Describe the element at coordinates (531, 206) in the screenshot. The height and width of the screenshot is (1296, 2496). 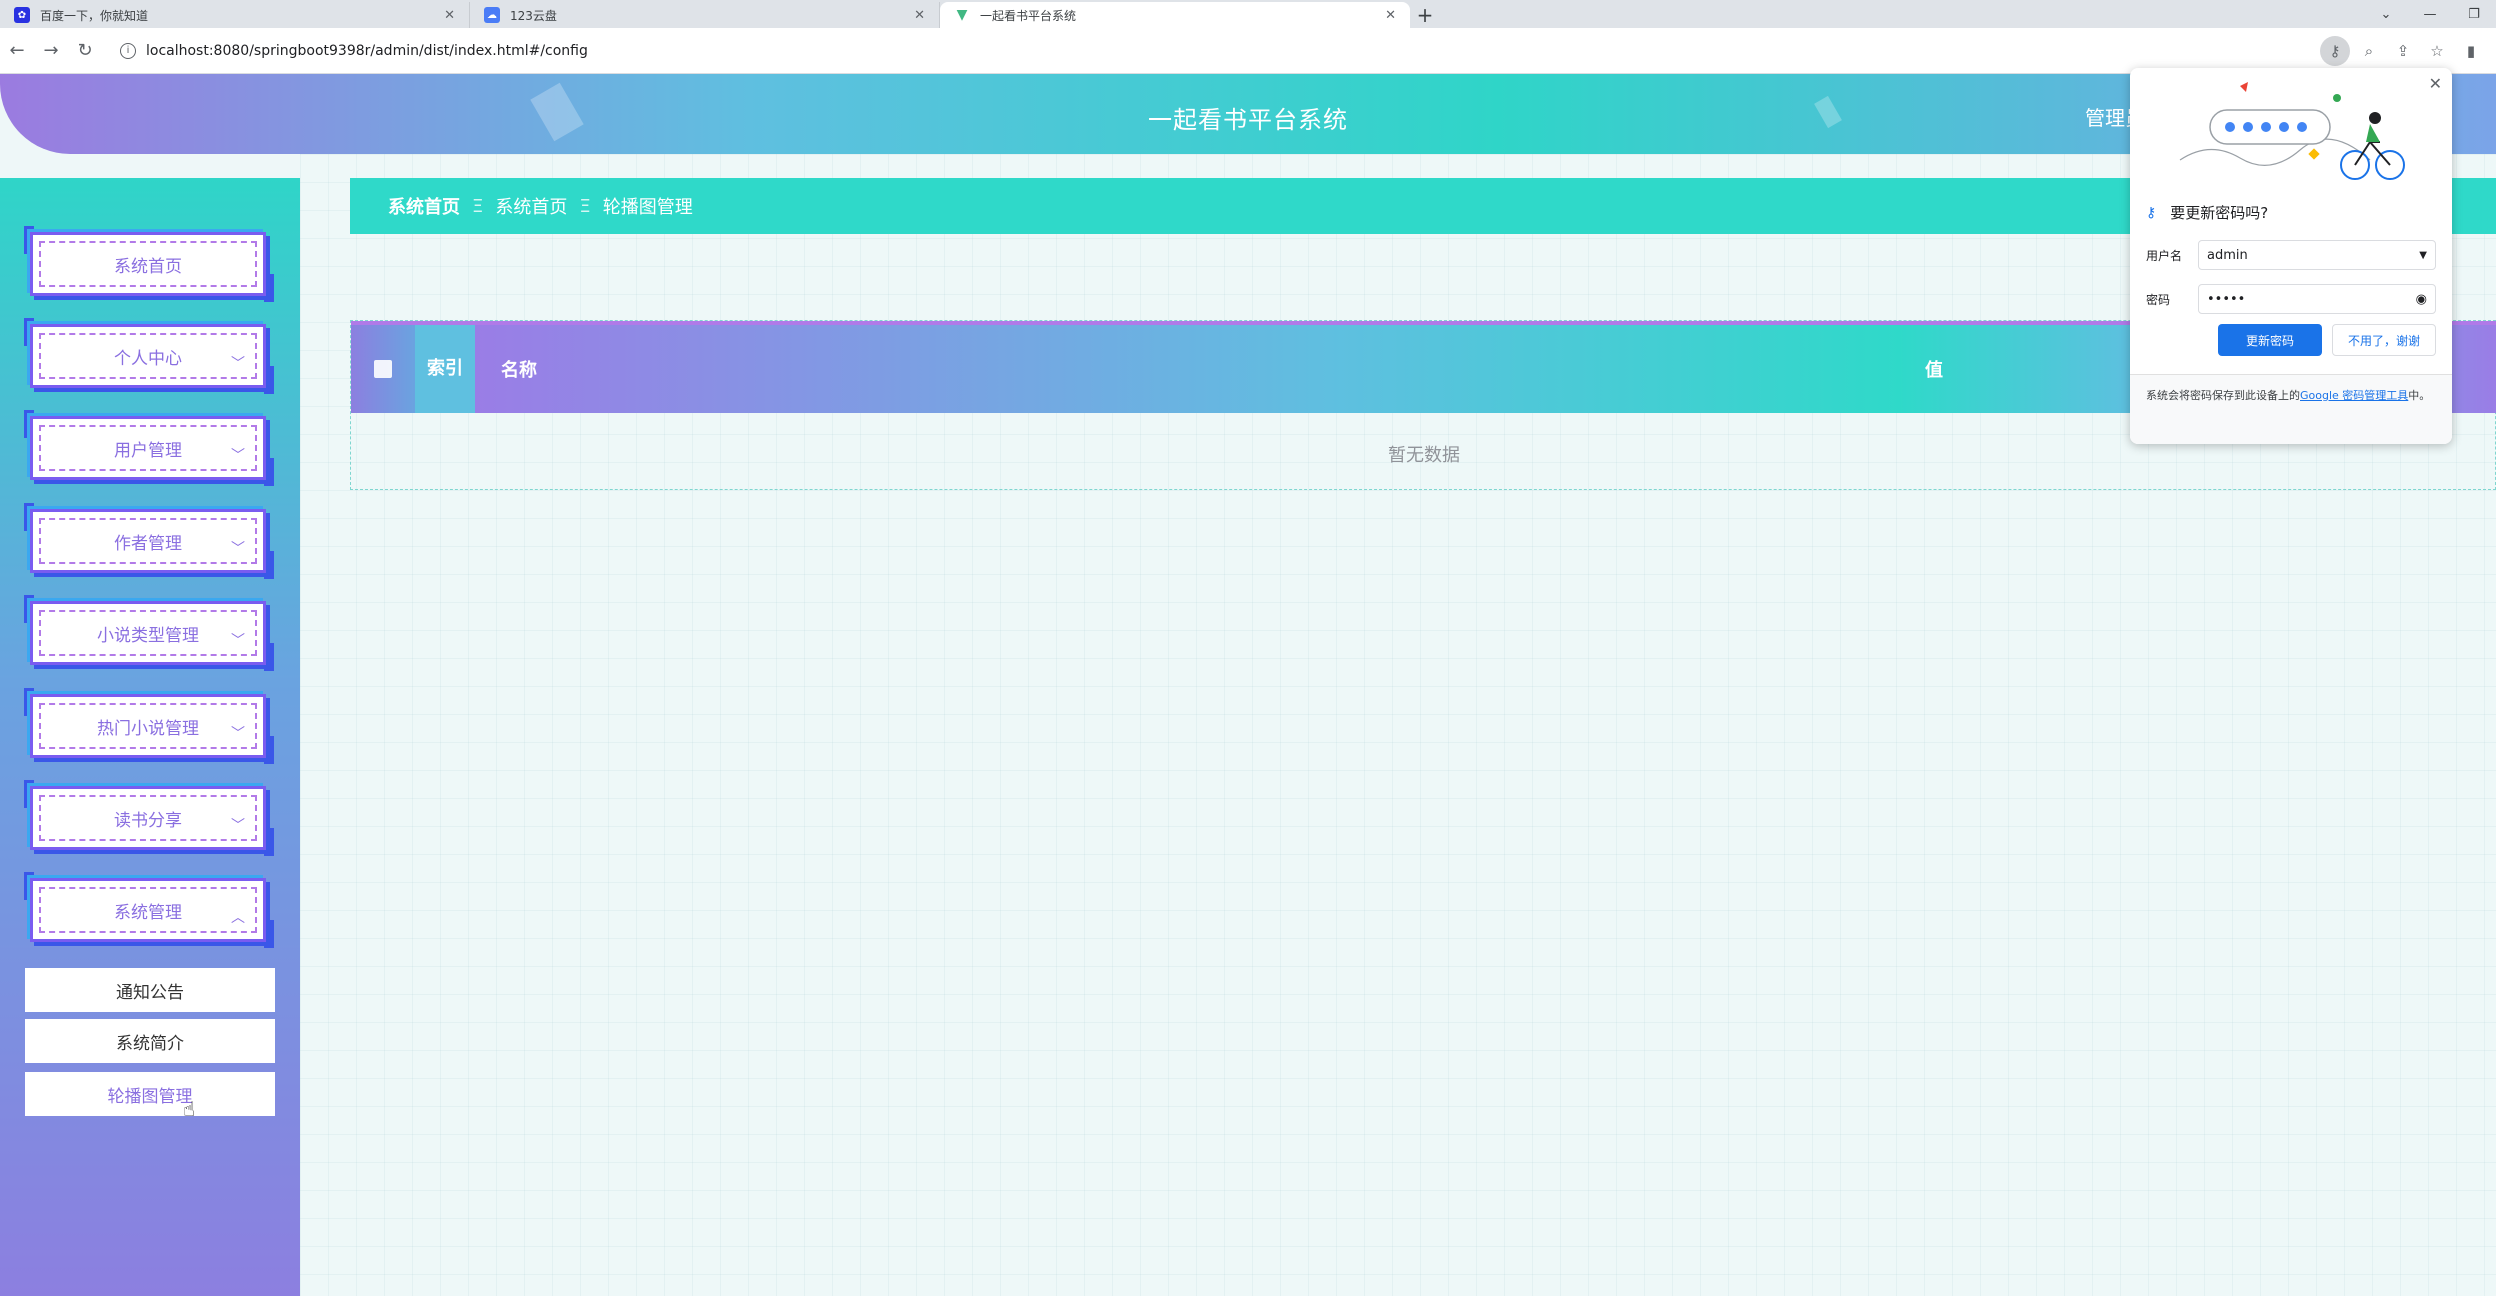
I see `breadcrumb-item: 系统首页` at that location.